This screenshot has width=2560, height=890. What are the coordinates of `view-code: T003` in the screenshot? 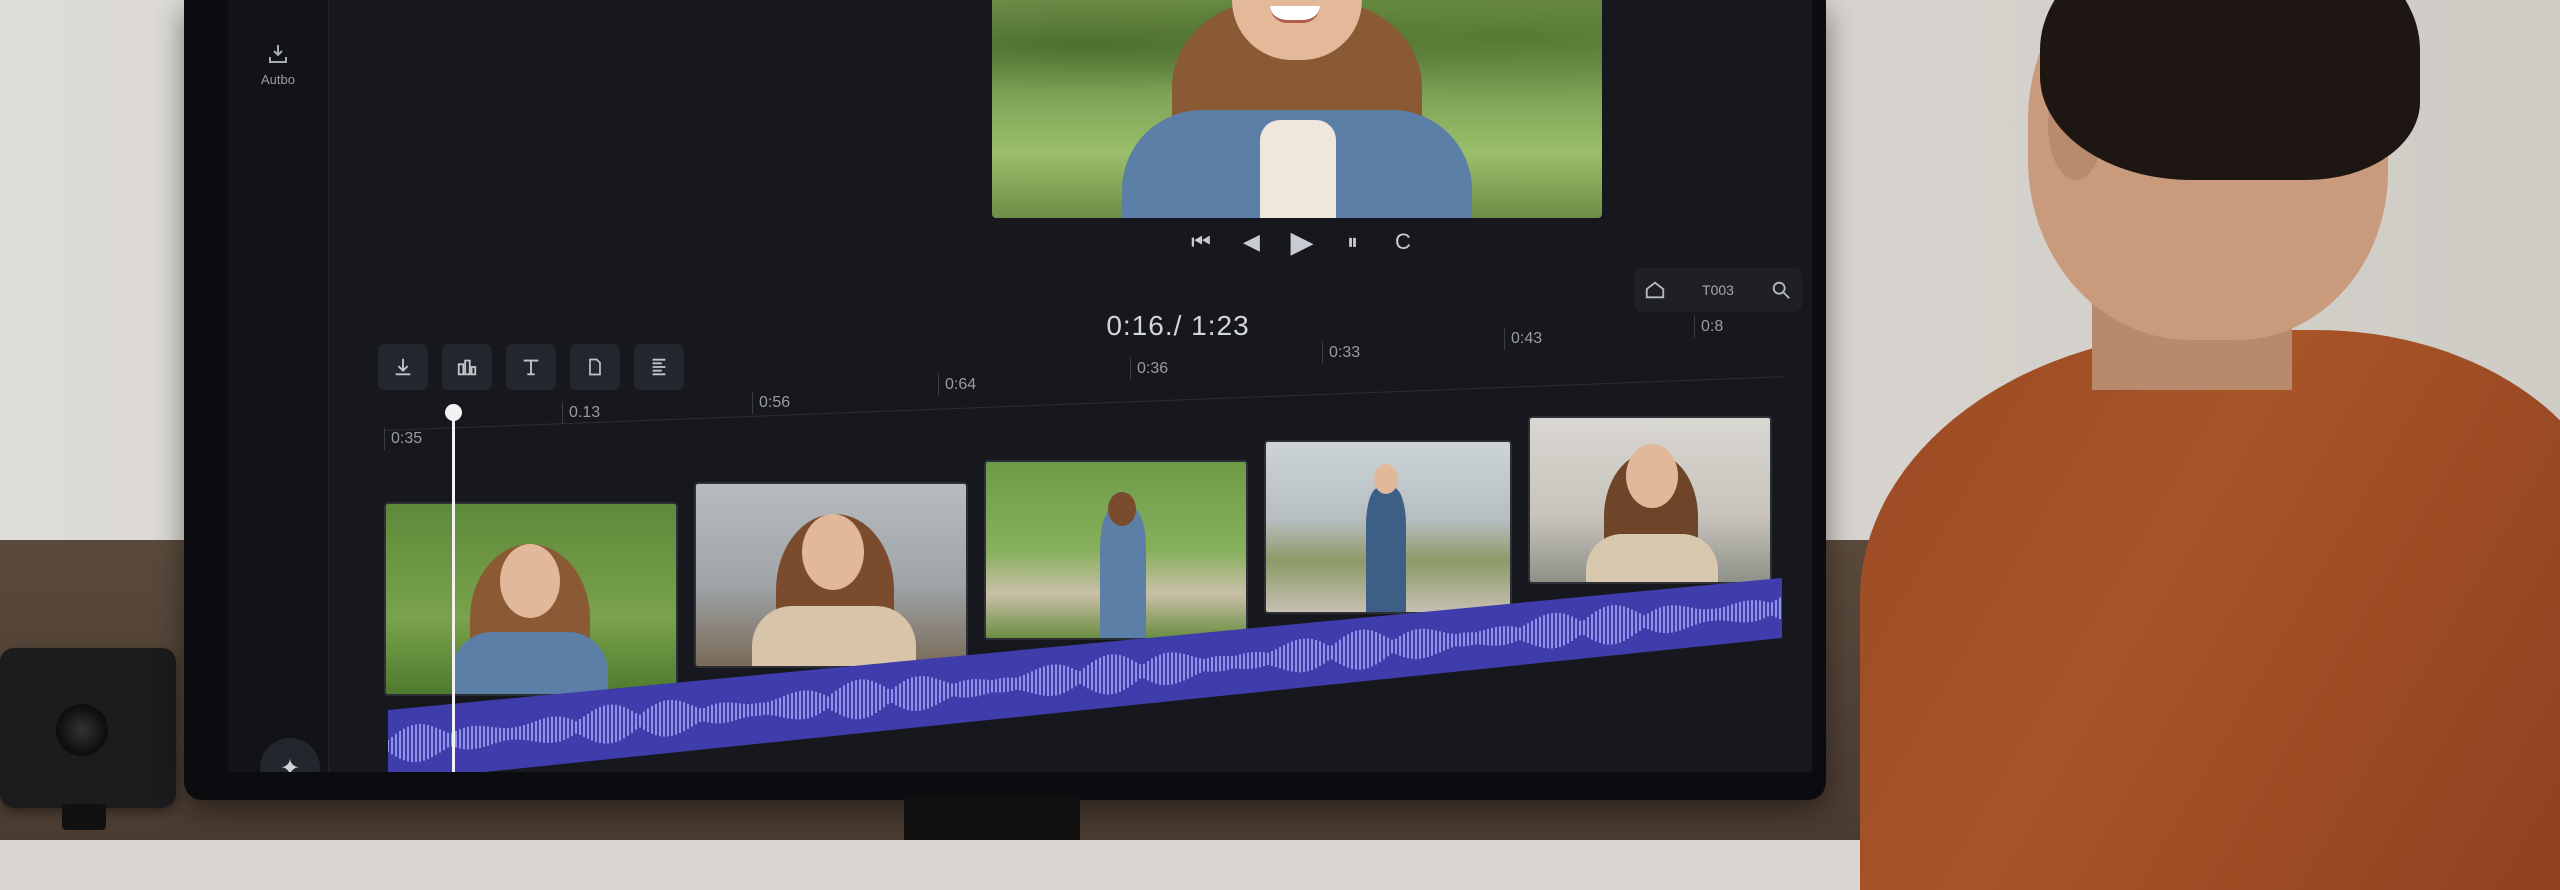 It's located at (1718, 290).